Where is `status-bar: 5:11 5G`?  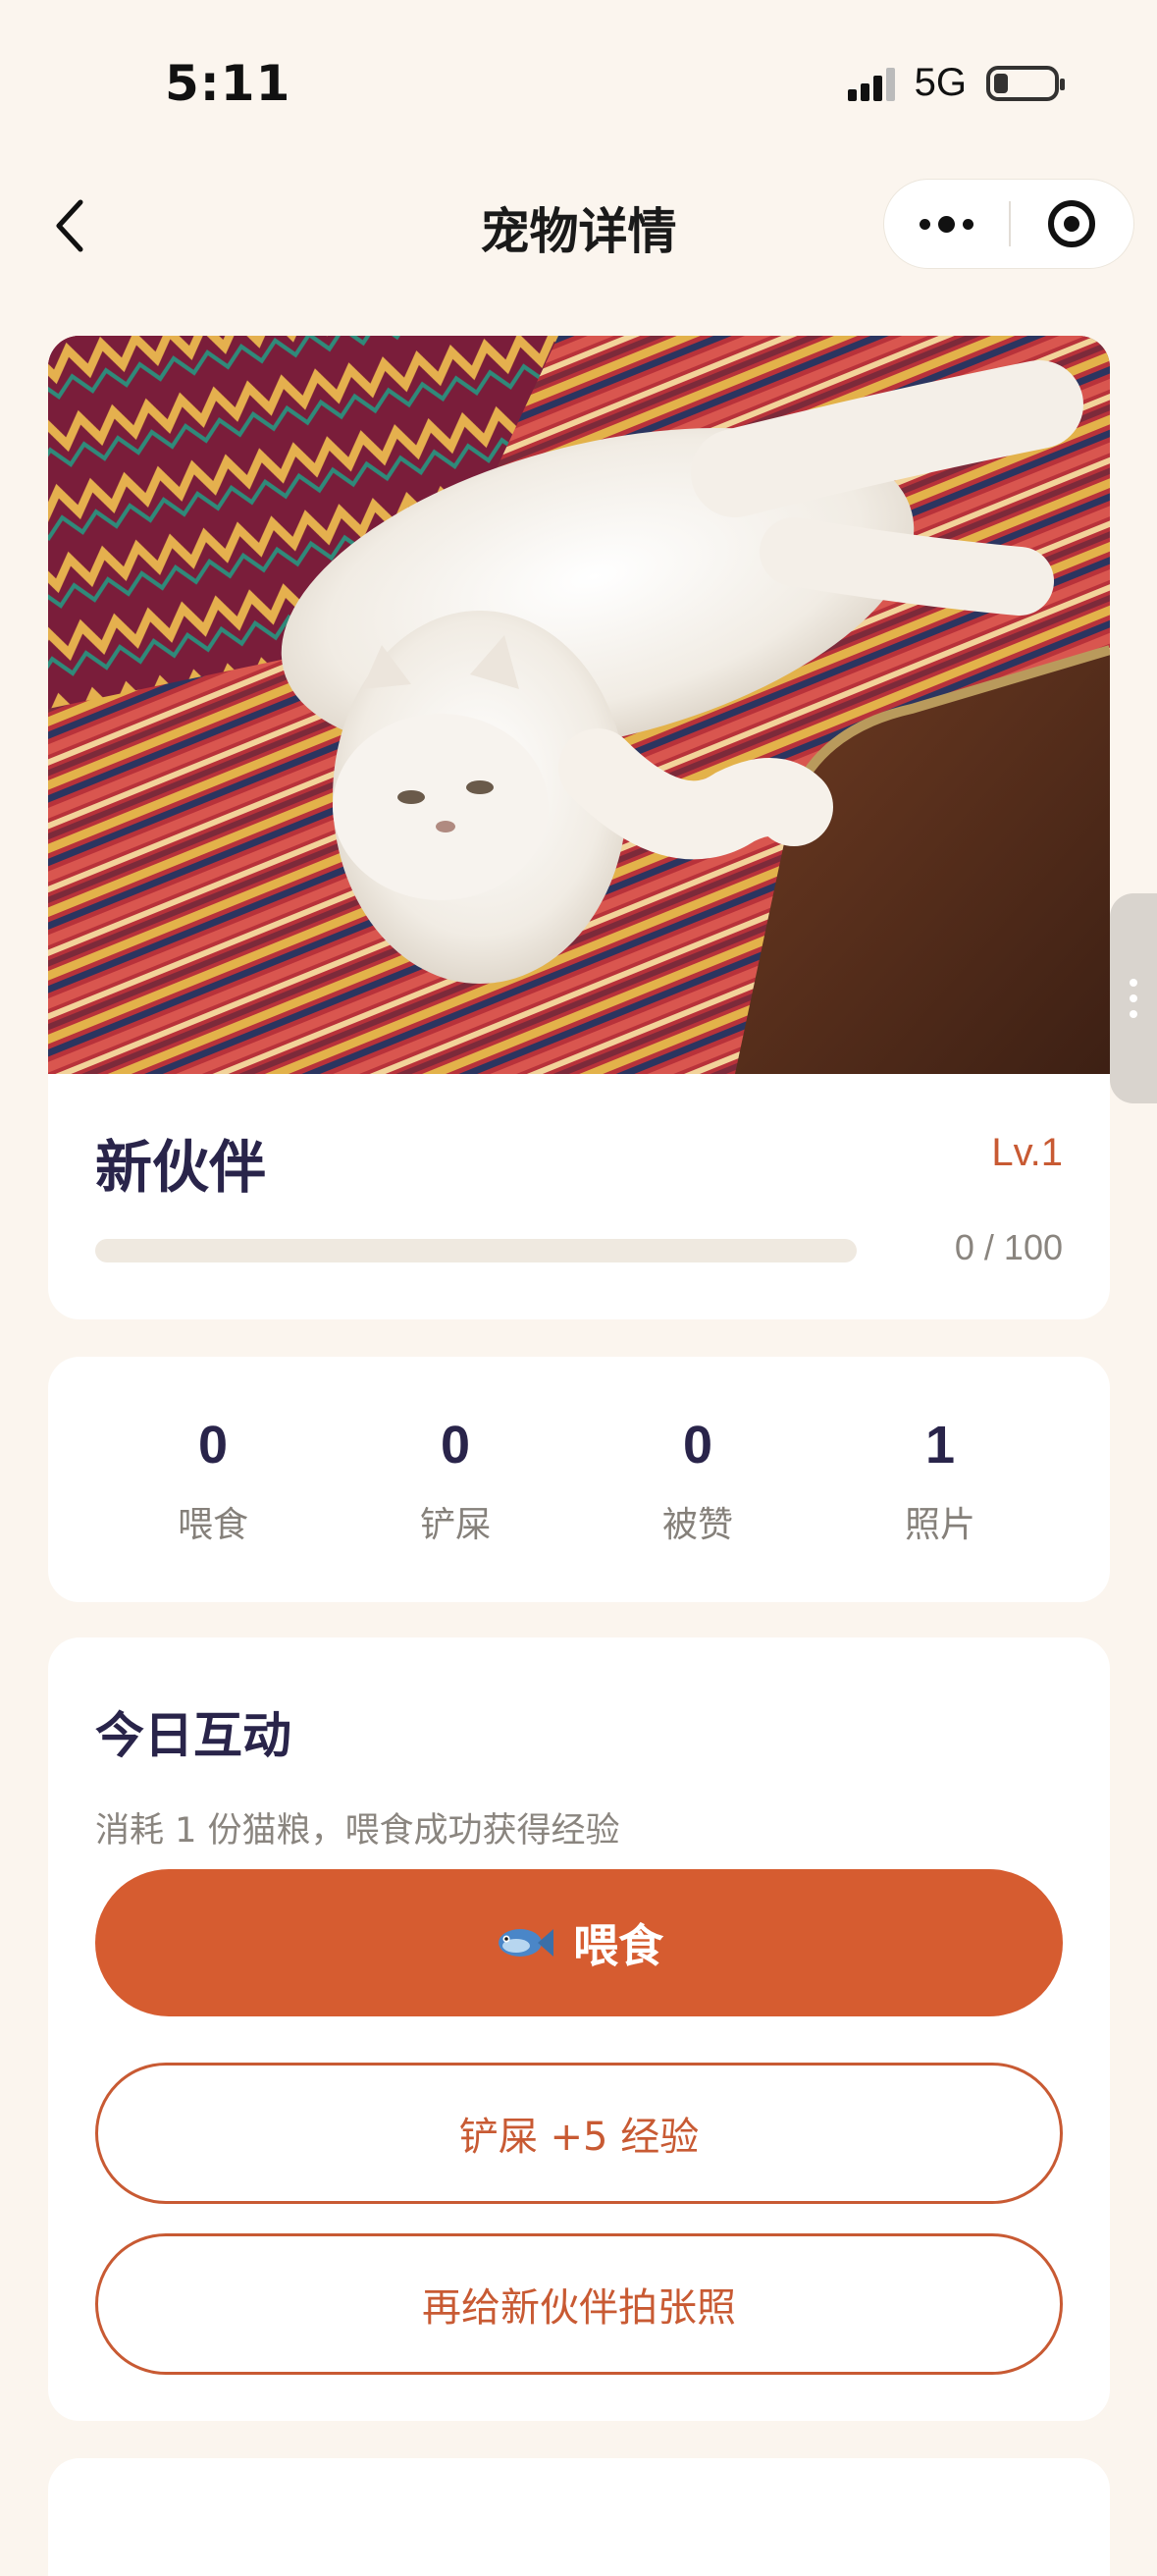 status-bar: 5:11 5G is located at coordinates (578, 73).